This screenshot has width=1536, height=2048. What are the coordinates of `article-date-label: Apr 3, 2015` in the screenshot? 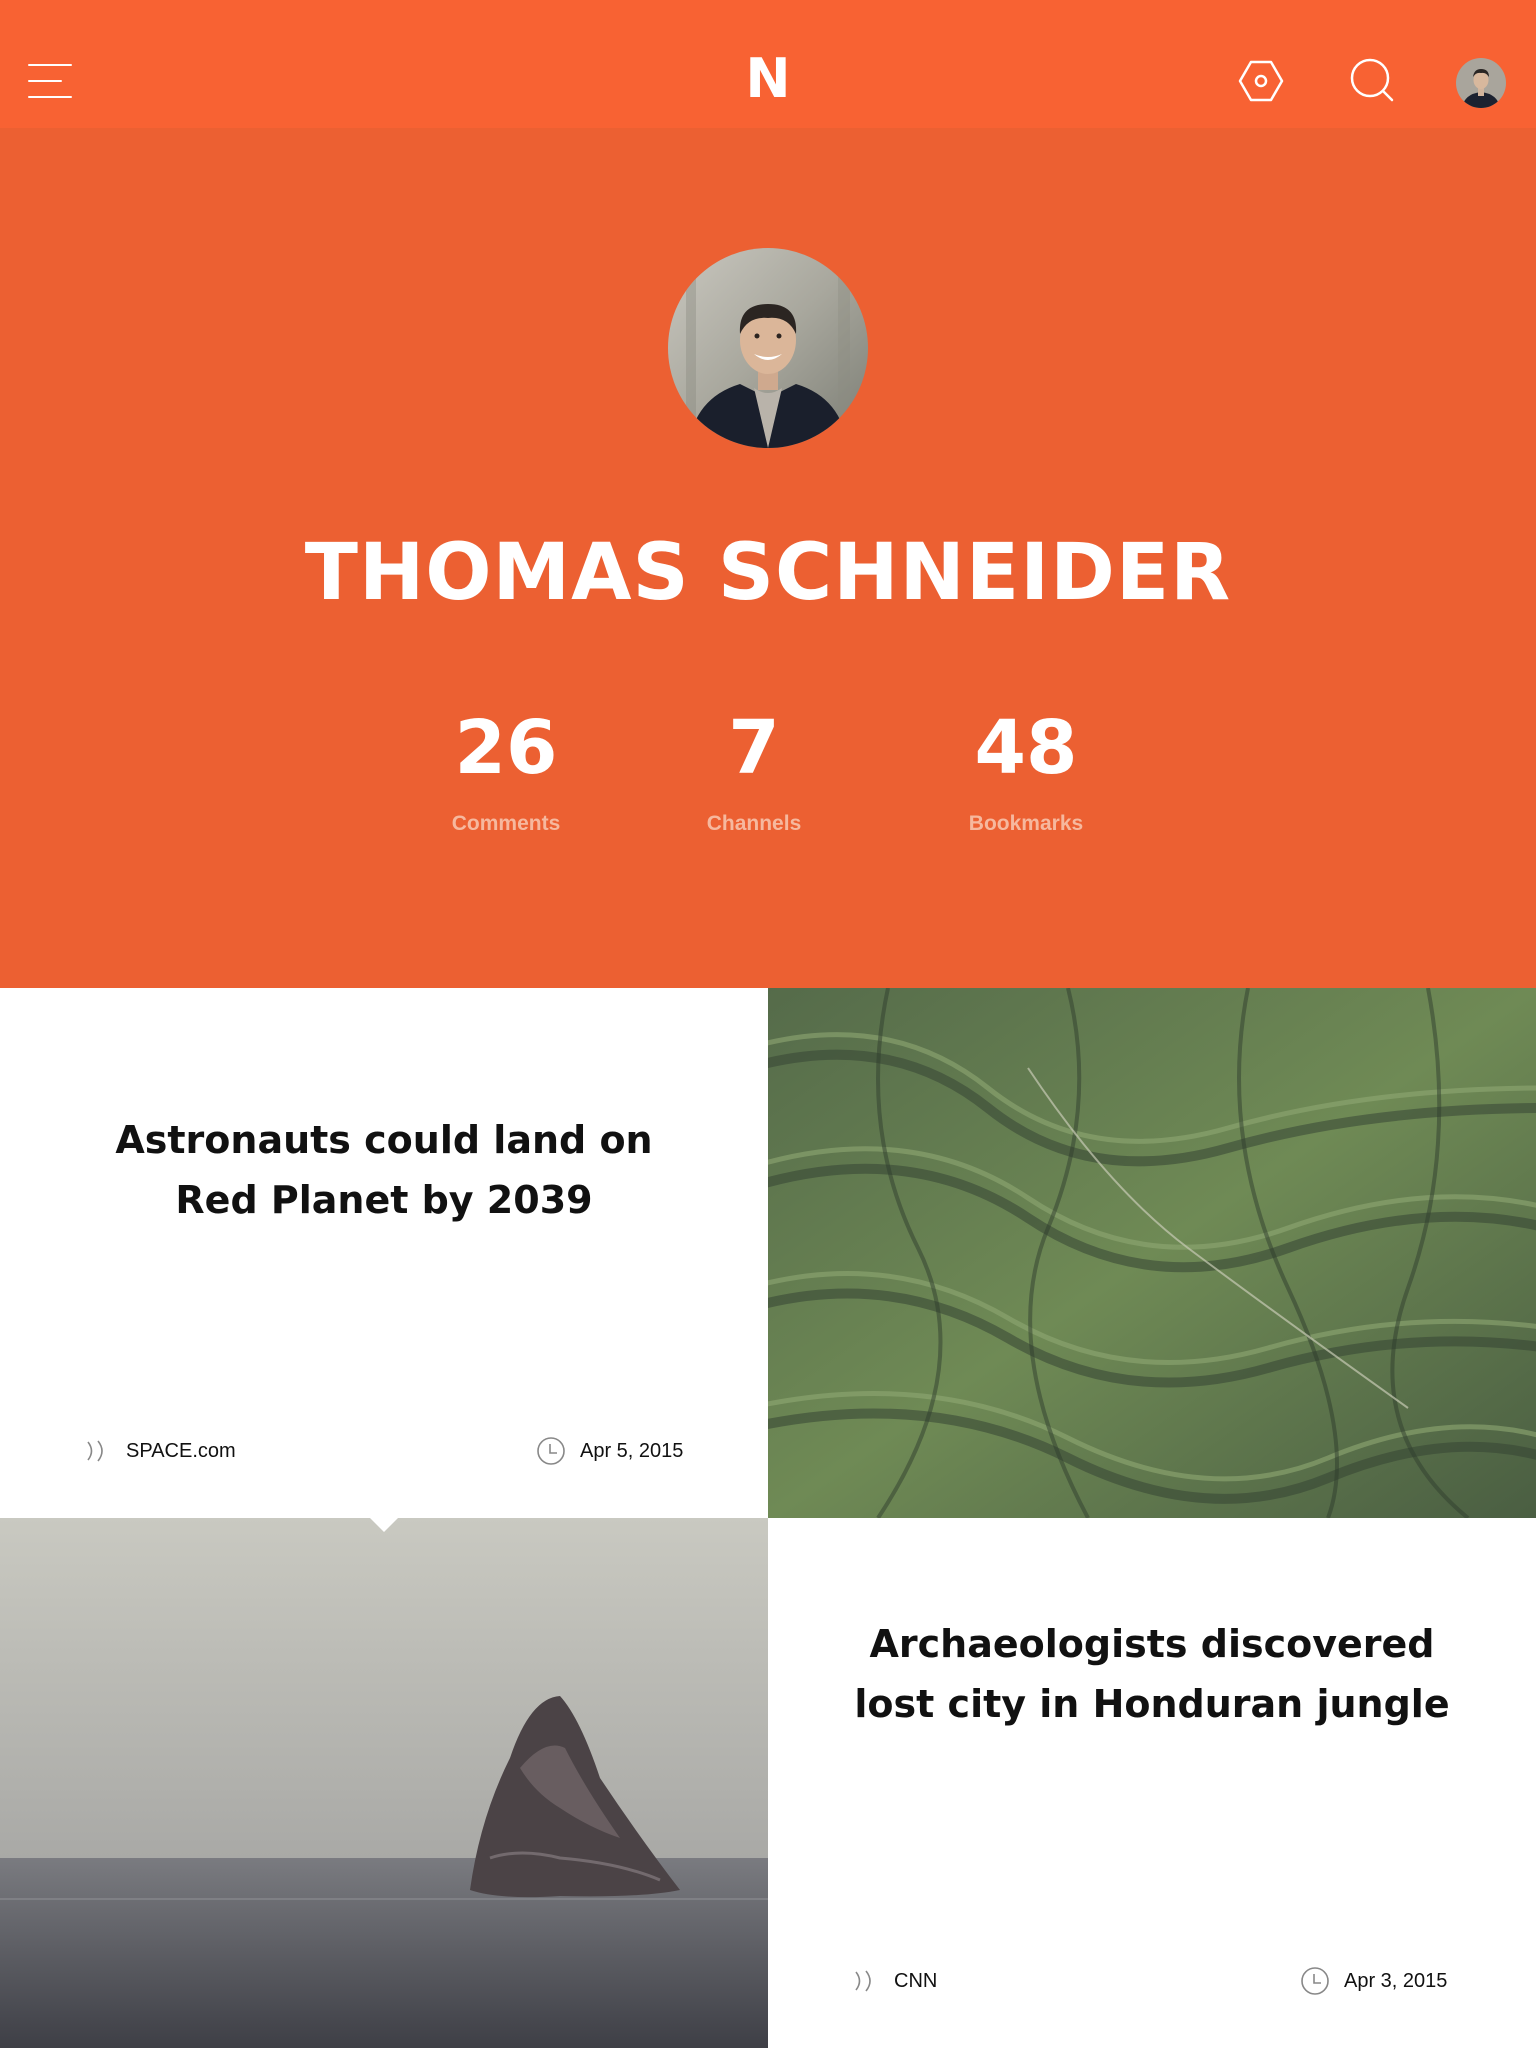 It's located at (1396, 1980).